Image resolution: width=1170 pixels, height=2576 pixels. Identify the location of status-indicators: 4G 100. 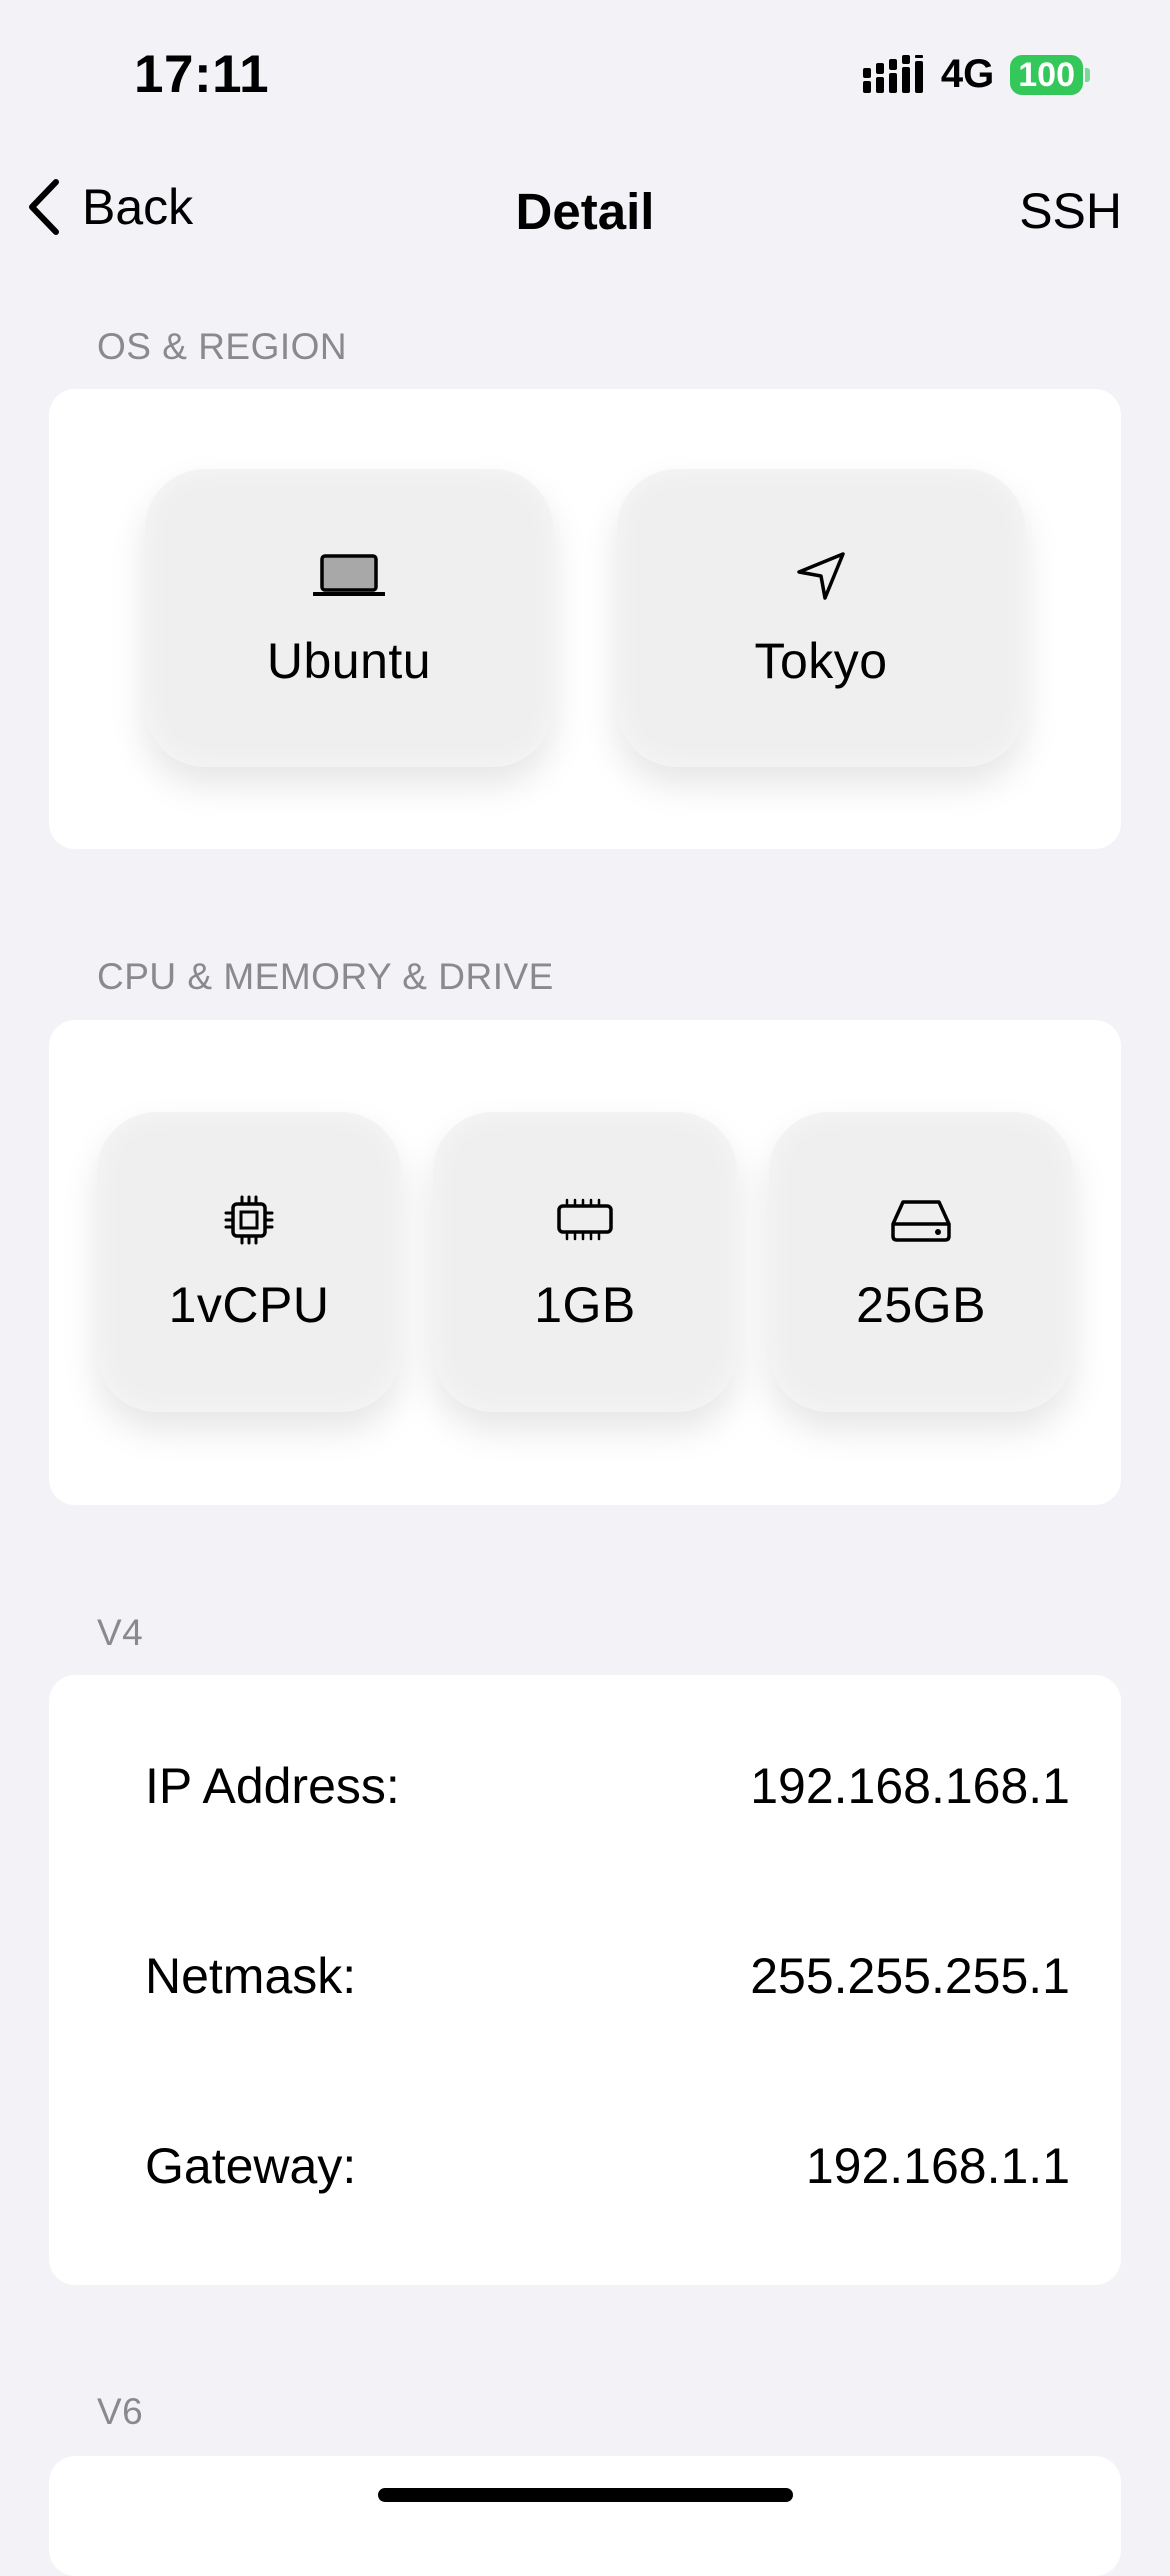
(976, 74).